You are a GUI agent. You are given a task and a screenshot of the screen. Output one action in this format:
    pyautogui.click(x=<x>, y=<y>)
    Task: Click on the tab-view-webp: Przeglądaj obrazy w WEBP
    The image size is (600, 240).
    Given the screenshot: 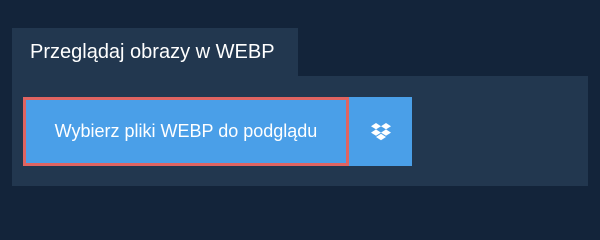 What is the action you would take?
    pyautogui.click(x=155, y=52)
    